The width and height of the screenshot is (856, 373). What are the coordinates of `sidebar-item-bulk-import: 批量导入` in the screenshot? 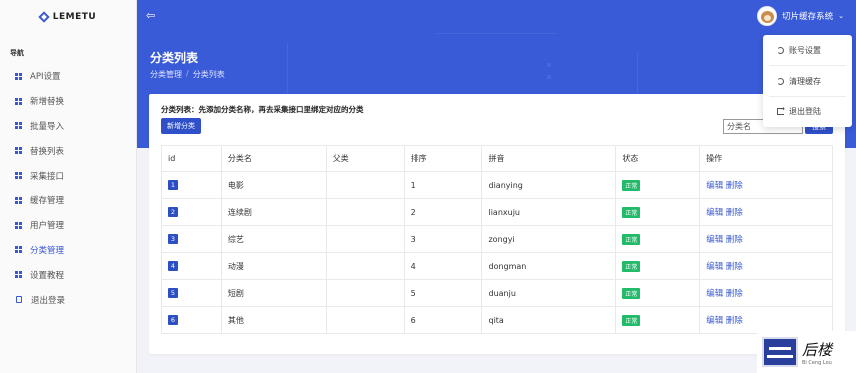 It's located at (68, 126).